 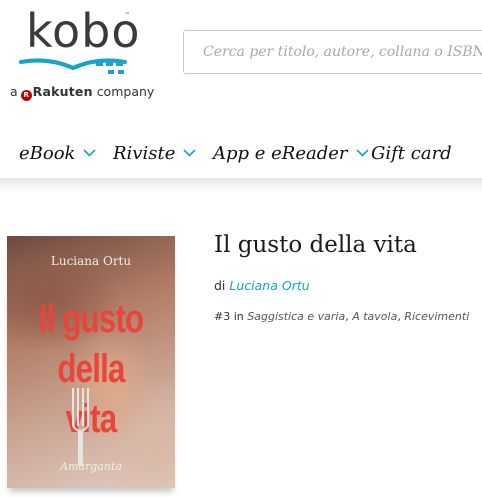 What do you see at coordinates (80, 427) in the screenshot?
I see `fork-icon` at bounding box center [80, 427].